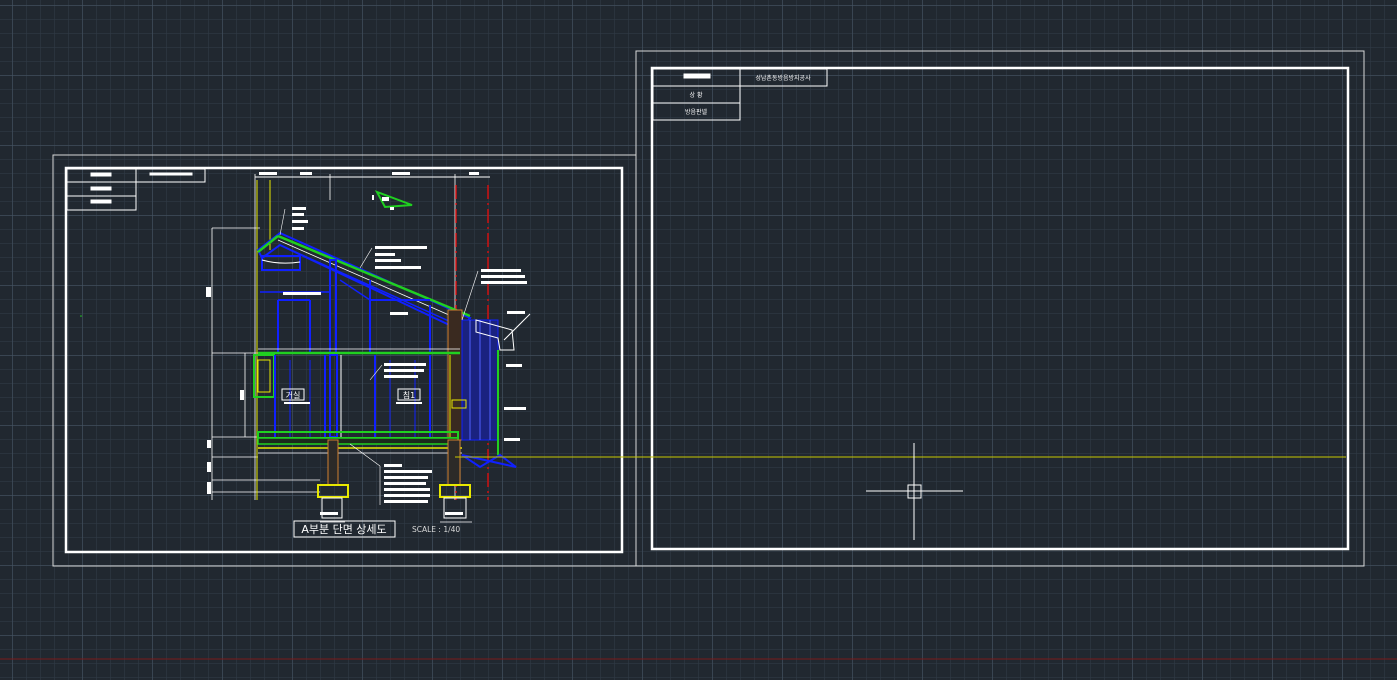 This screenshot has width=1397, height=680. Describe the element at coordinates (914, 491) in the screenshot. I see `crosshair-cursor-icon` at that location.